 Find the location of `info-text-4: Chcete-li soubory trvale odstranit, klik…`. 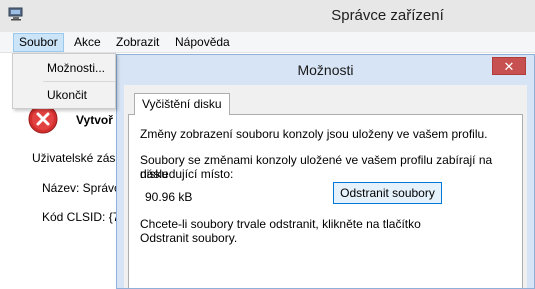

info-text-4: Chcete-li soubory trvale odstranit, klik… is located at coordinates (280, 224).